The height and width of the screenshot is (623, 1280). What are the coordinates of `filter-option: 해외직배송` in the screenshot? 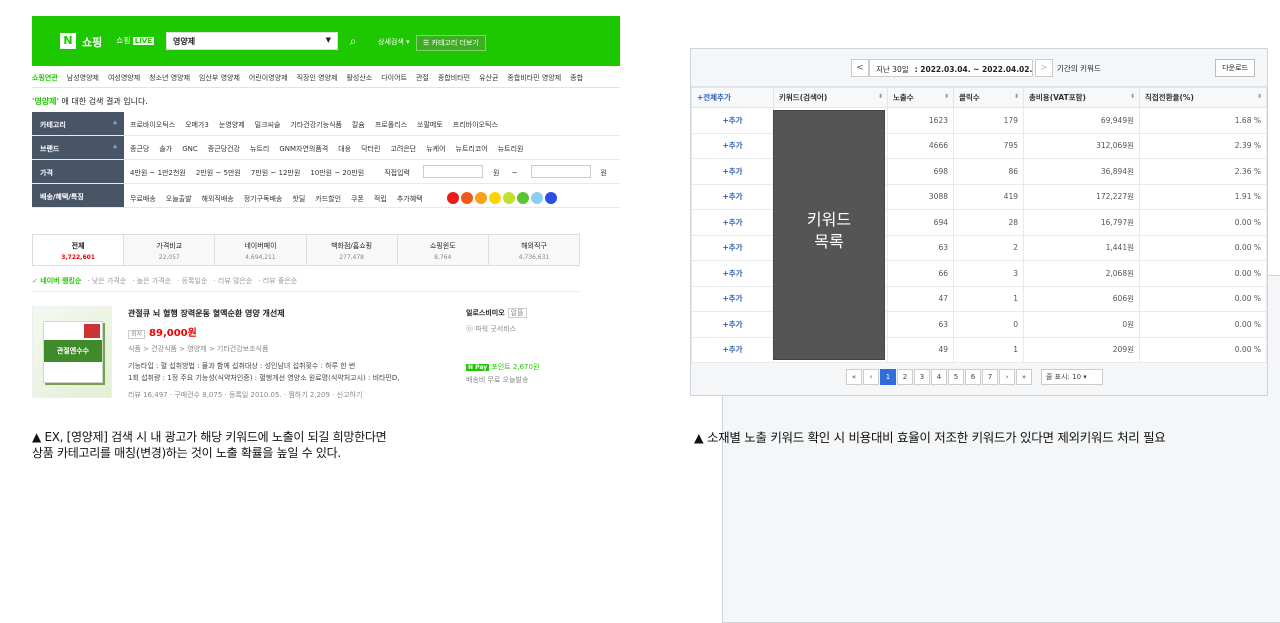 It's located at (218, 199).